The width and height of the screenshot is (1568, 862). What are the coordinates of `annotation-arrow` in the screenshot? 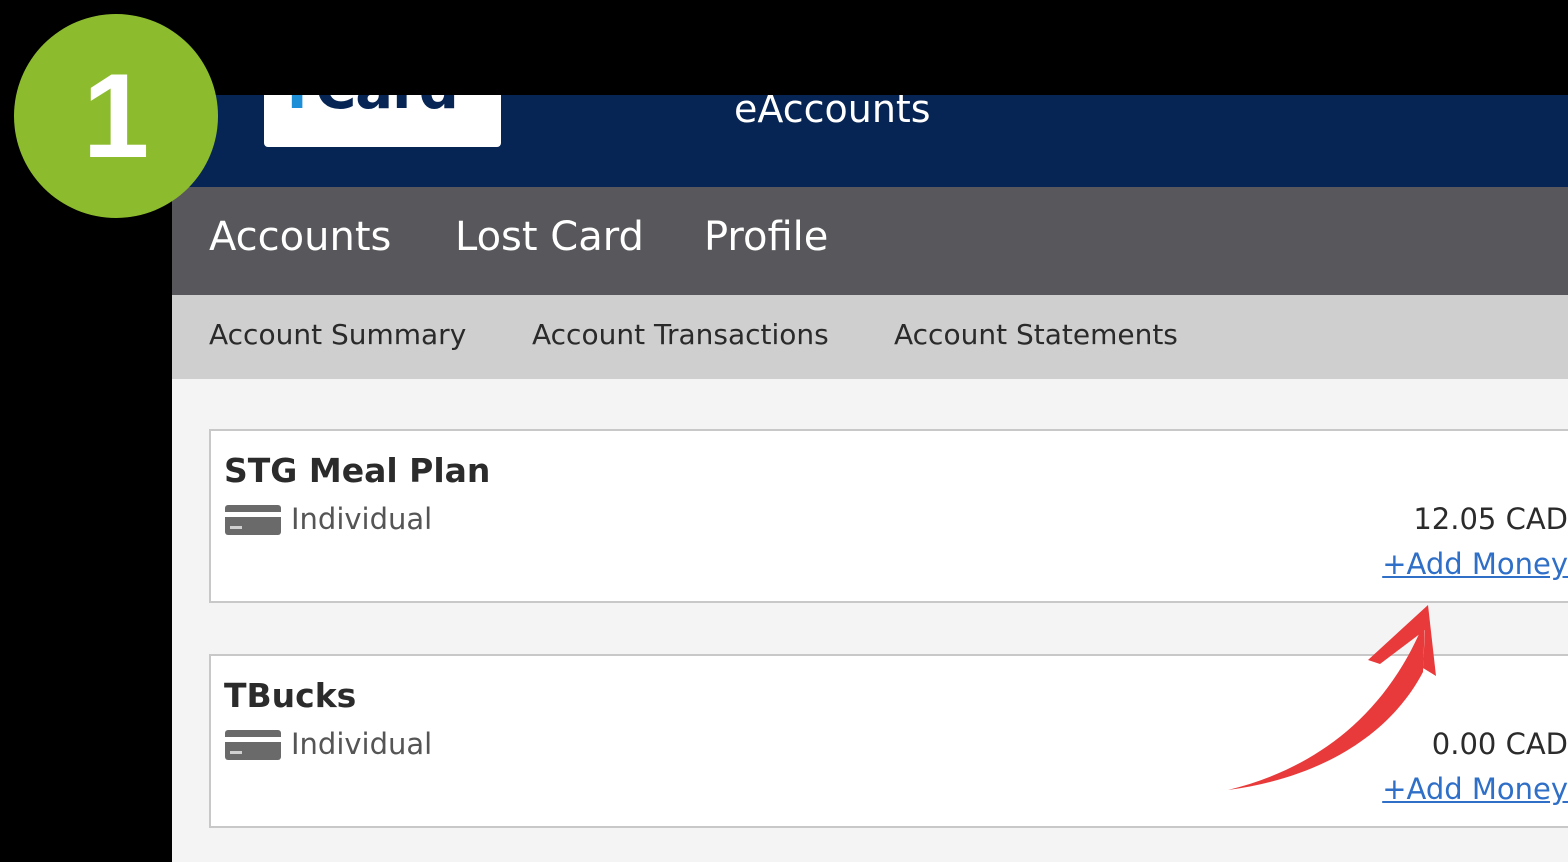 It's located at (1332, 697).